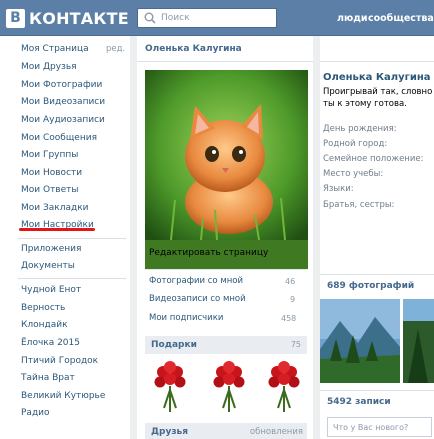  Describe the element at coordinates (285, 49) in the screenshot. I see `profile-header: Оленька Калугина` at that location.